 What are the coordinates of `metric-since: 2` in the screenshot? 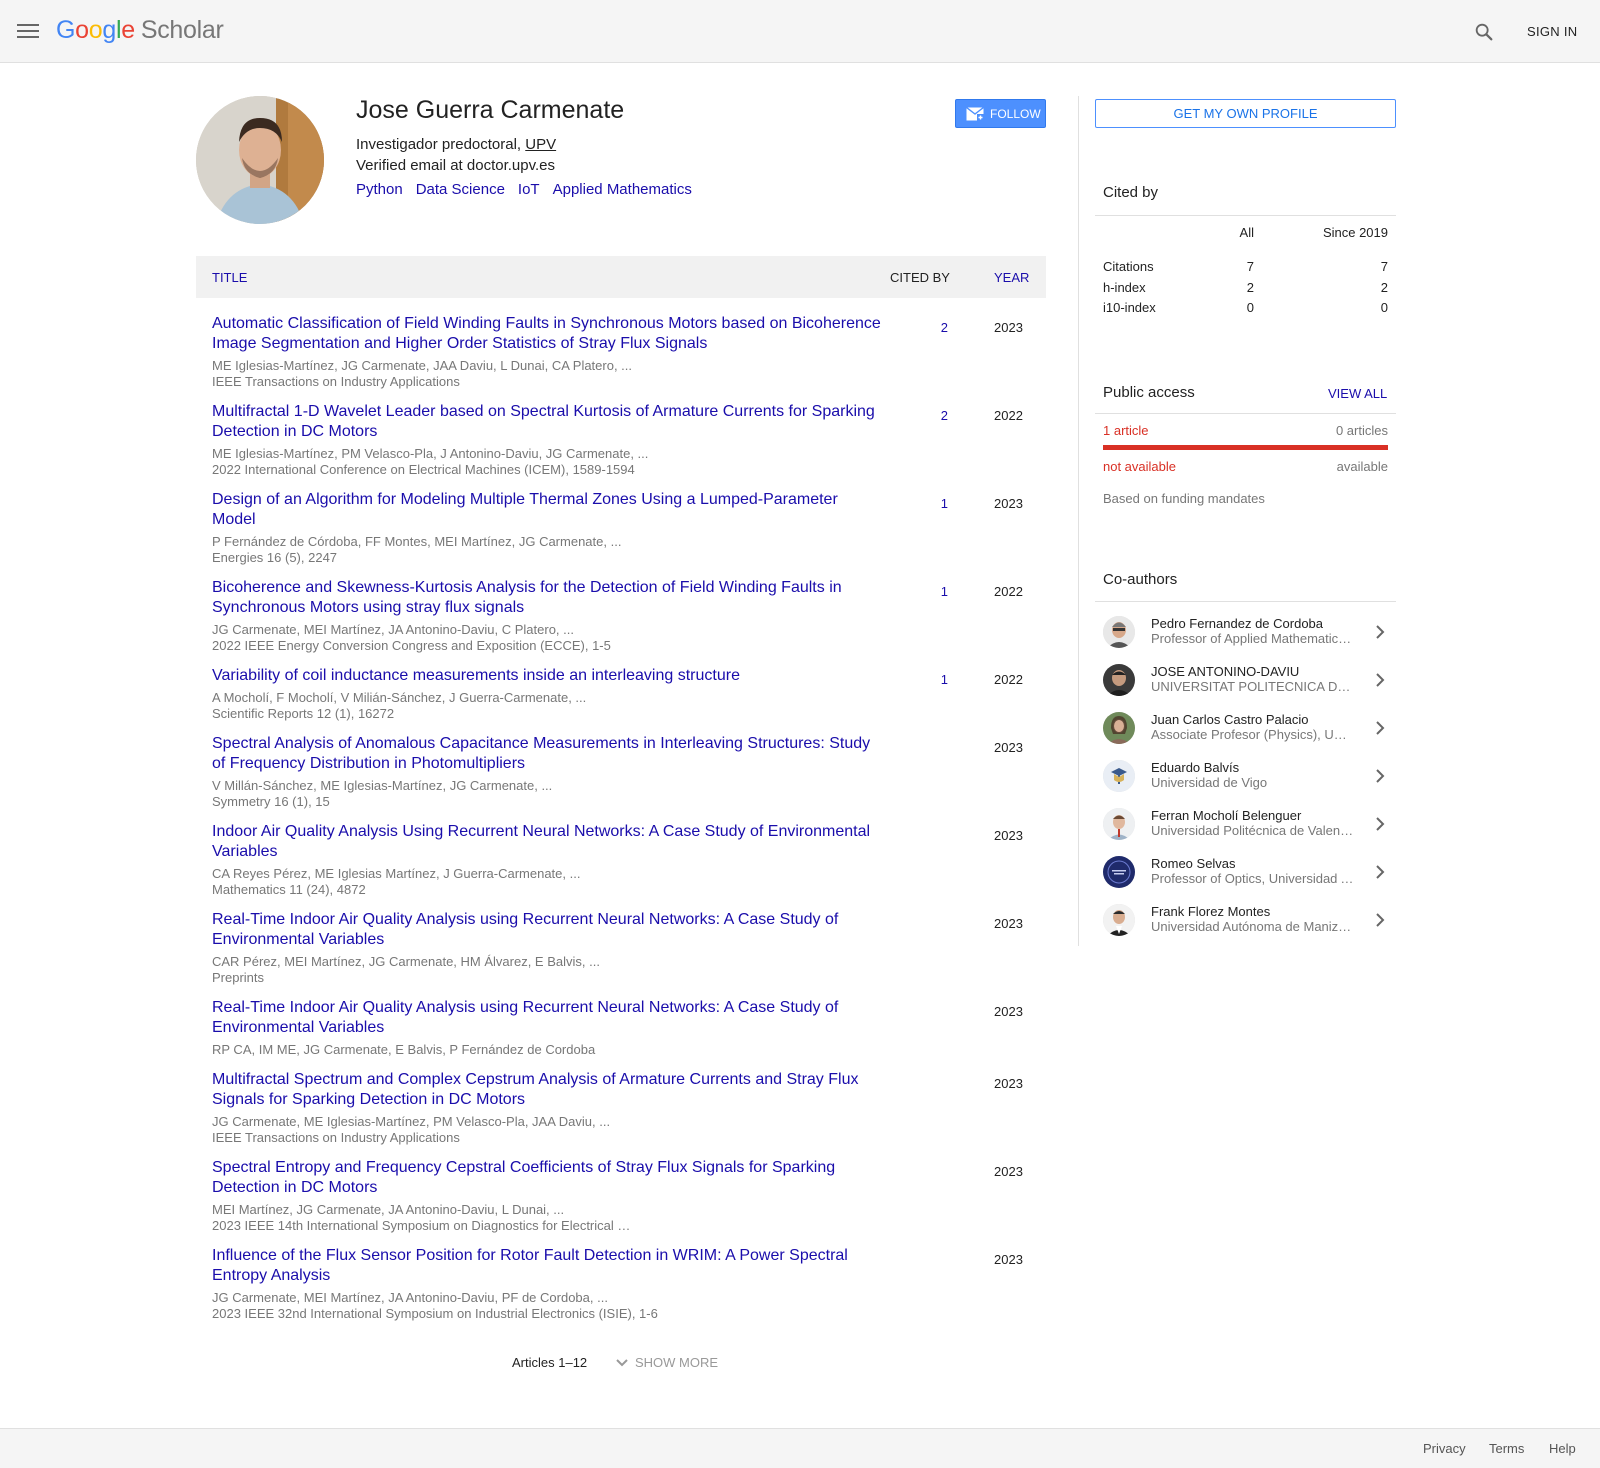 It's located at (1384, 287).